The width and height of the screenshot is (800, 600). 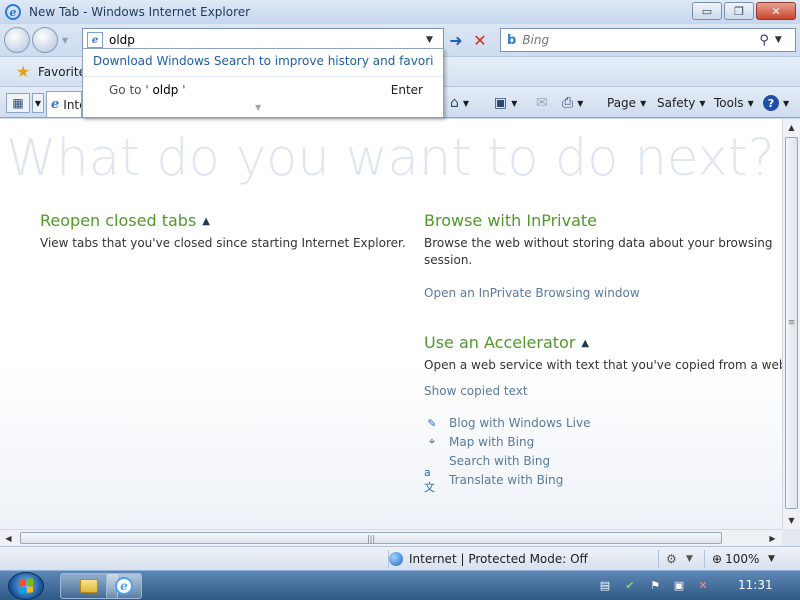 What do you see at coordinates (532, 293) in the screenshot?
I see `open-inprivate-link: Open an InPrivate Browsing window` at bounding box center [532, 293].